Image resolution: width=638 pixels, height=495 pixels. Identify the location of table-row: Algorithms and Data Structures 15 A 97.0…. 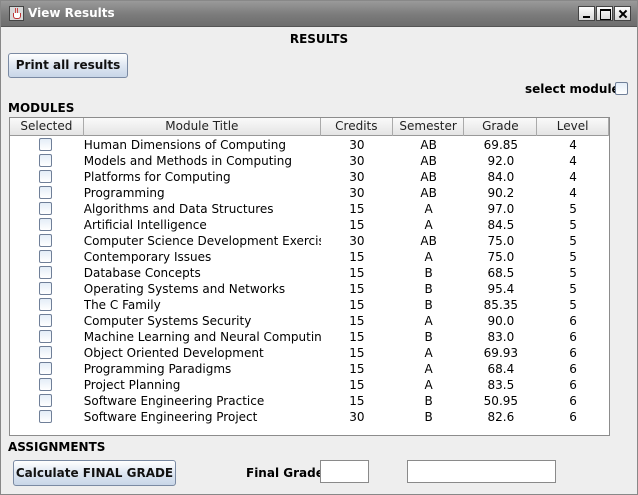
(309, 209).